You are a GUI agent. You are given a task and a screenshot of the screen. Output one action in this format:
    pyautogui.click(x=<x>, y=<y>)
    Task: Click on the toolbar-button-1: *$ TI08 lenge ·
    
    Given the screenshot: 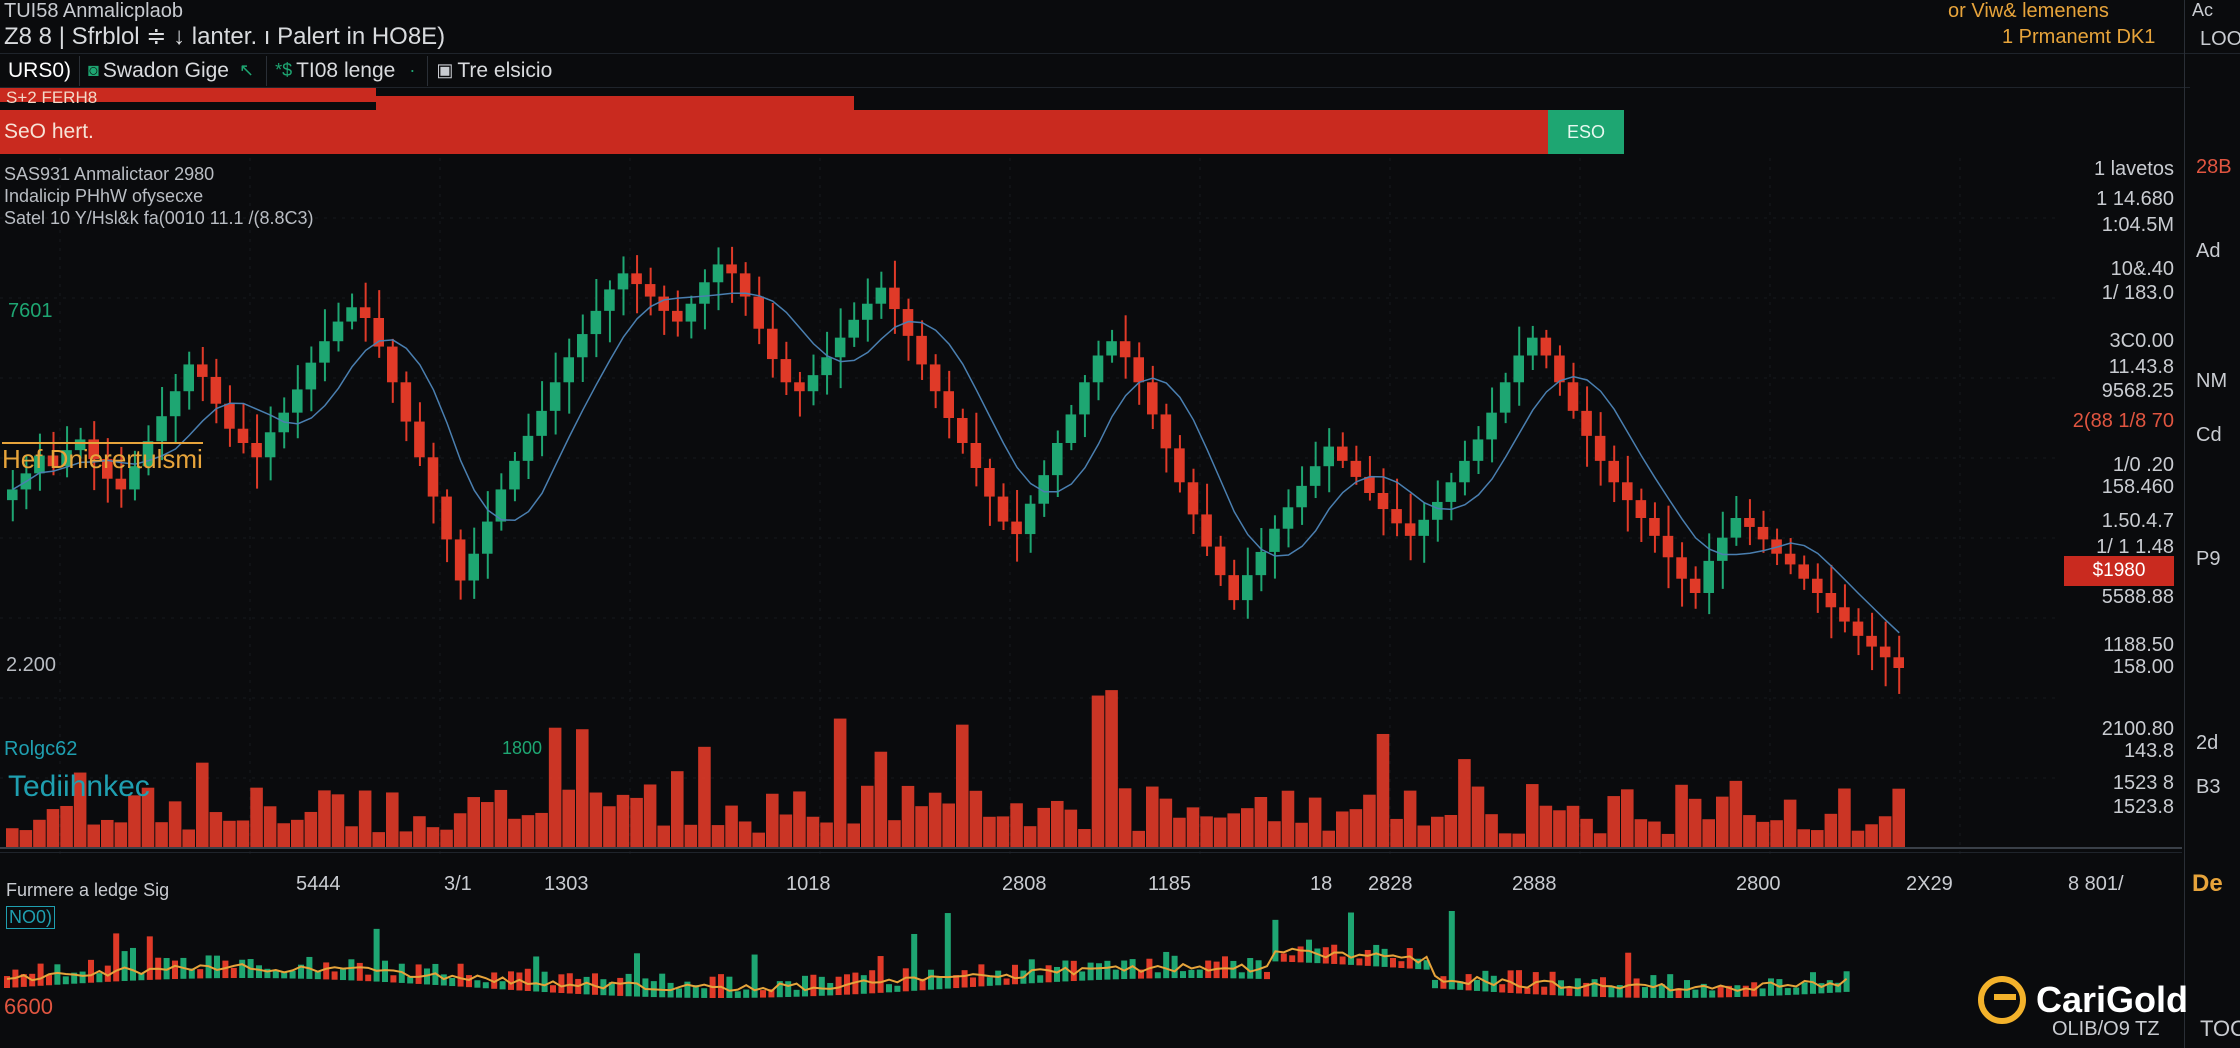 What is the action you would take?
    pyautogui.click(x=348, y=70)
    